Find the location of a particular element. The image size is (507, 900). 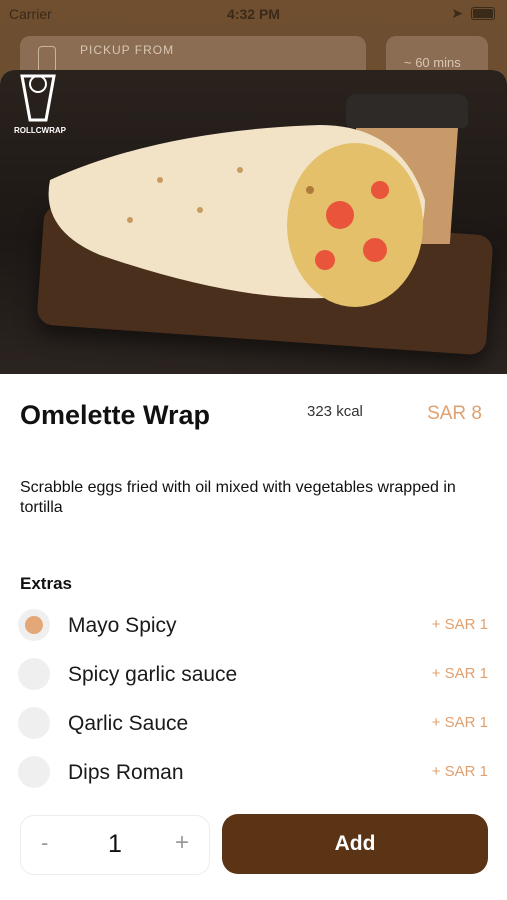

extra-name: Dips Roman is located at coordinates (126, 772).